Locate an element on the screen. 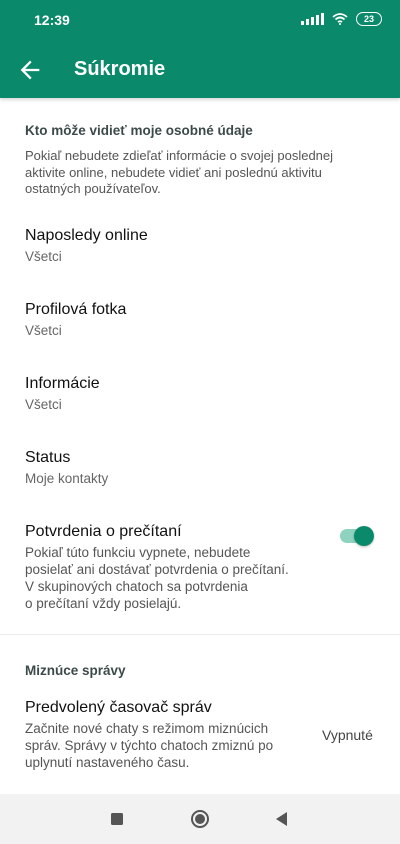  status-time: 12:39 is located at coordinates (52, 20).